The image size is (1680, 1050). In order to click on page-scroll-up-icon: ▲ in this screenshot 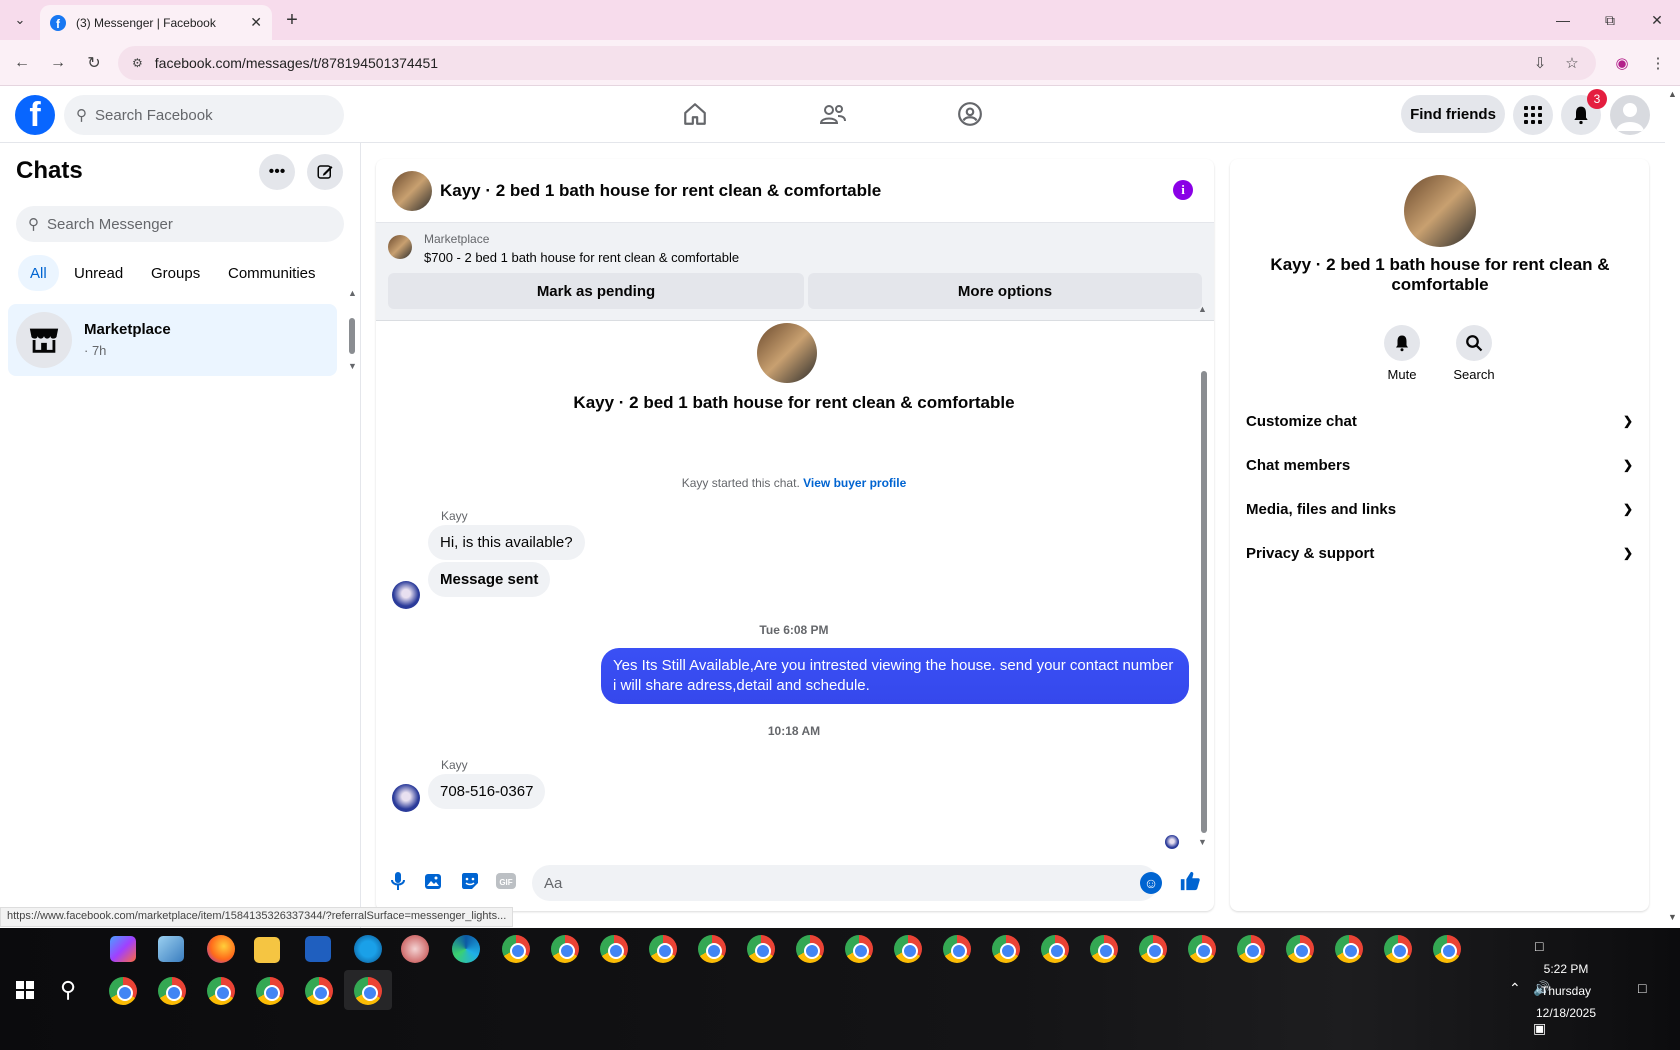, I will do `click(1672, 94)`.